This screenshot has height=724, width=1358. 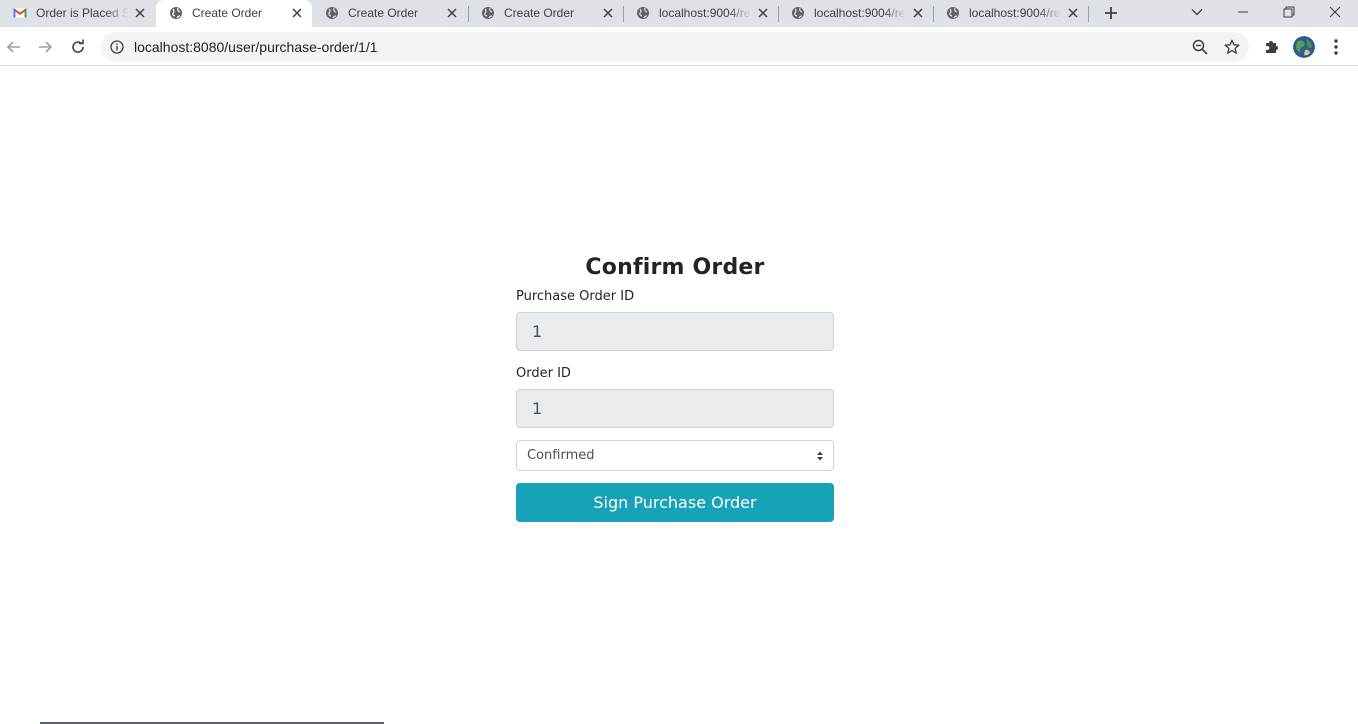 I want to click on order-id-value: 1, so click(x=537, y=408).